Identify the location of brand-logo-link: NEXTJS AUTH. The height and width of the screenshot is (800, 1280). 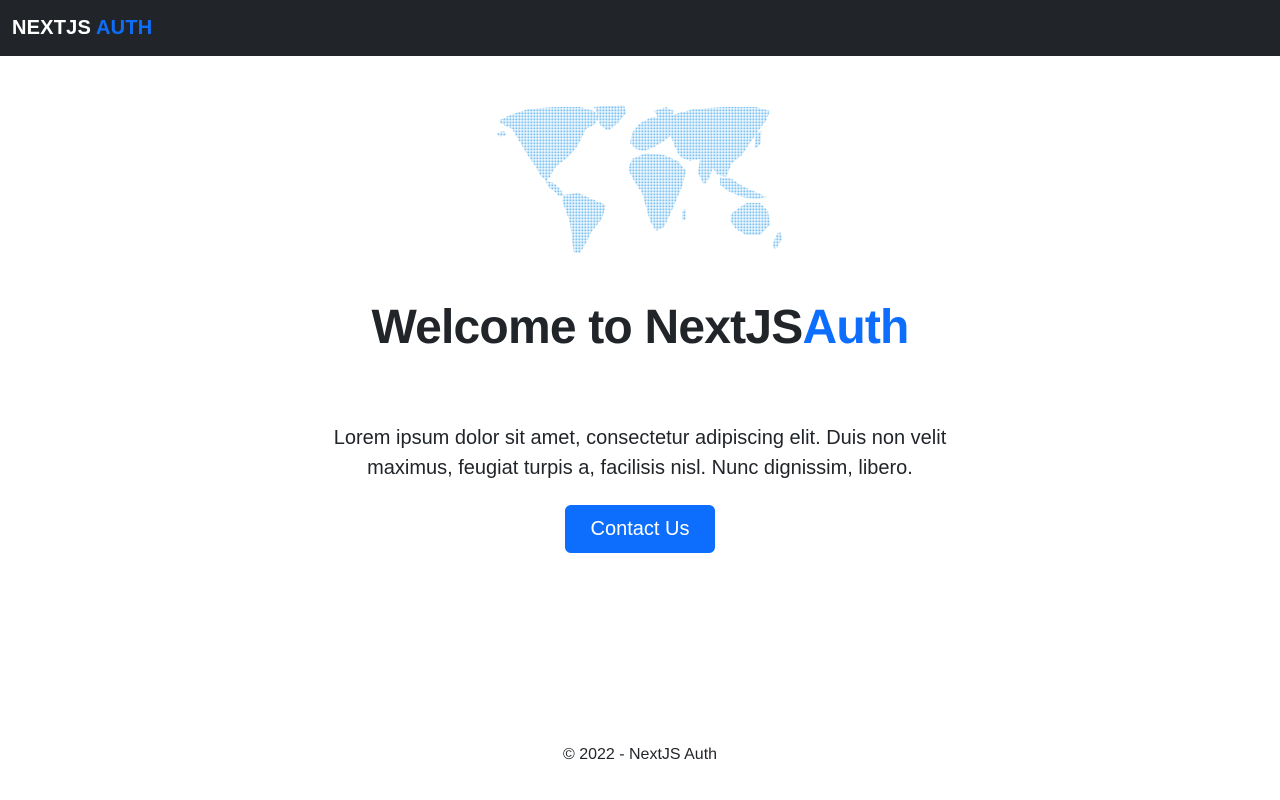
(82, 28).